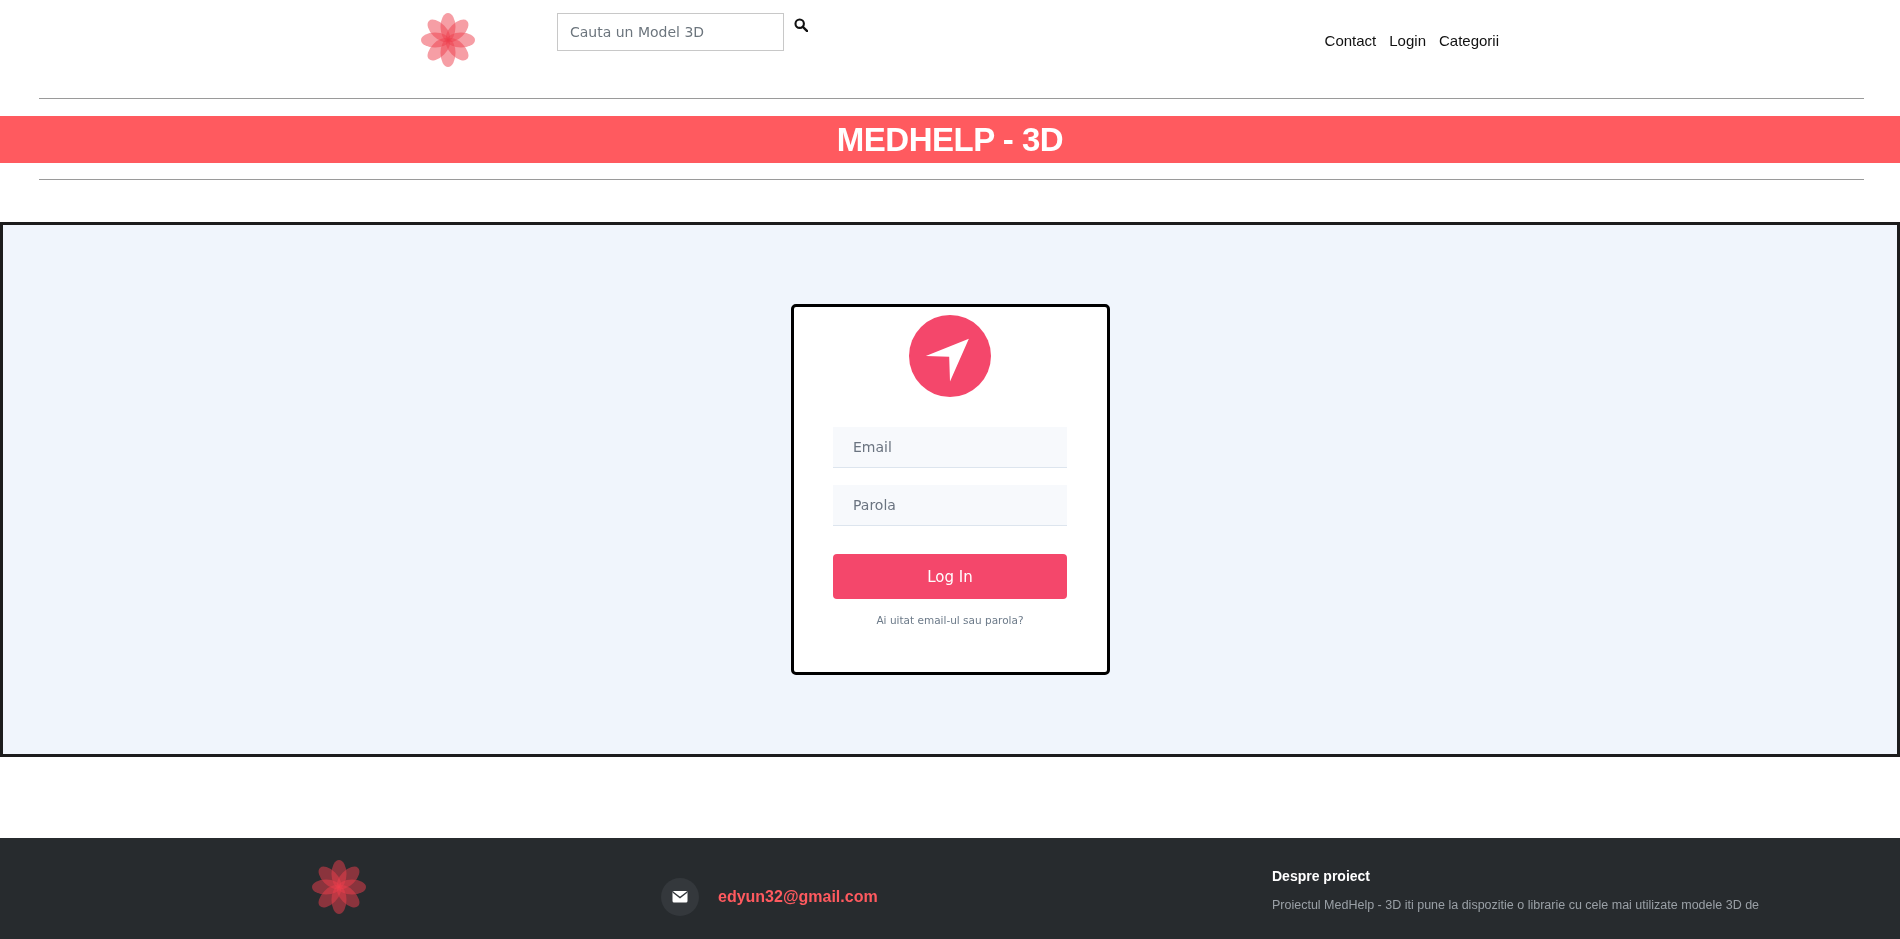  Describe the element at coordinates (950, 620) in the screenshot. I see `forgot-password-link: Ai uitat email-ul sau parola?` at that location.